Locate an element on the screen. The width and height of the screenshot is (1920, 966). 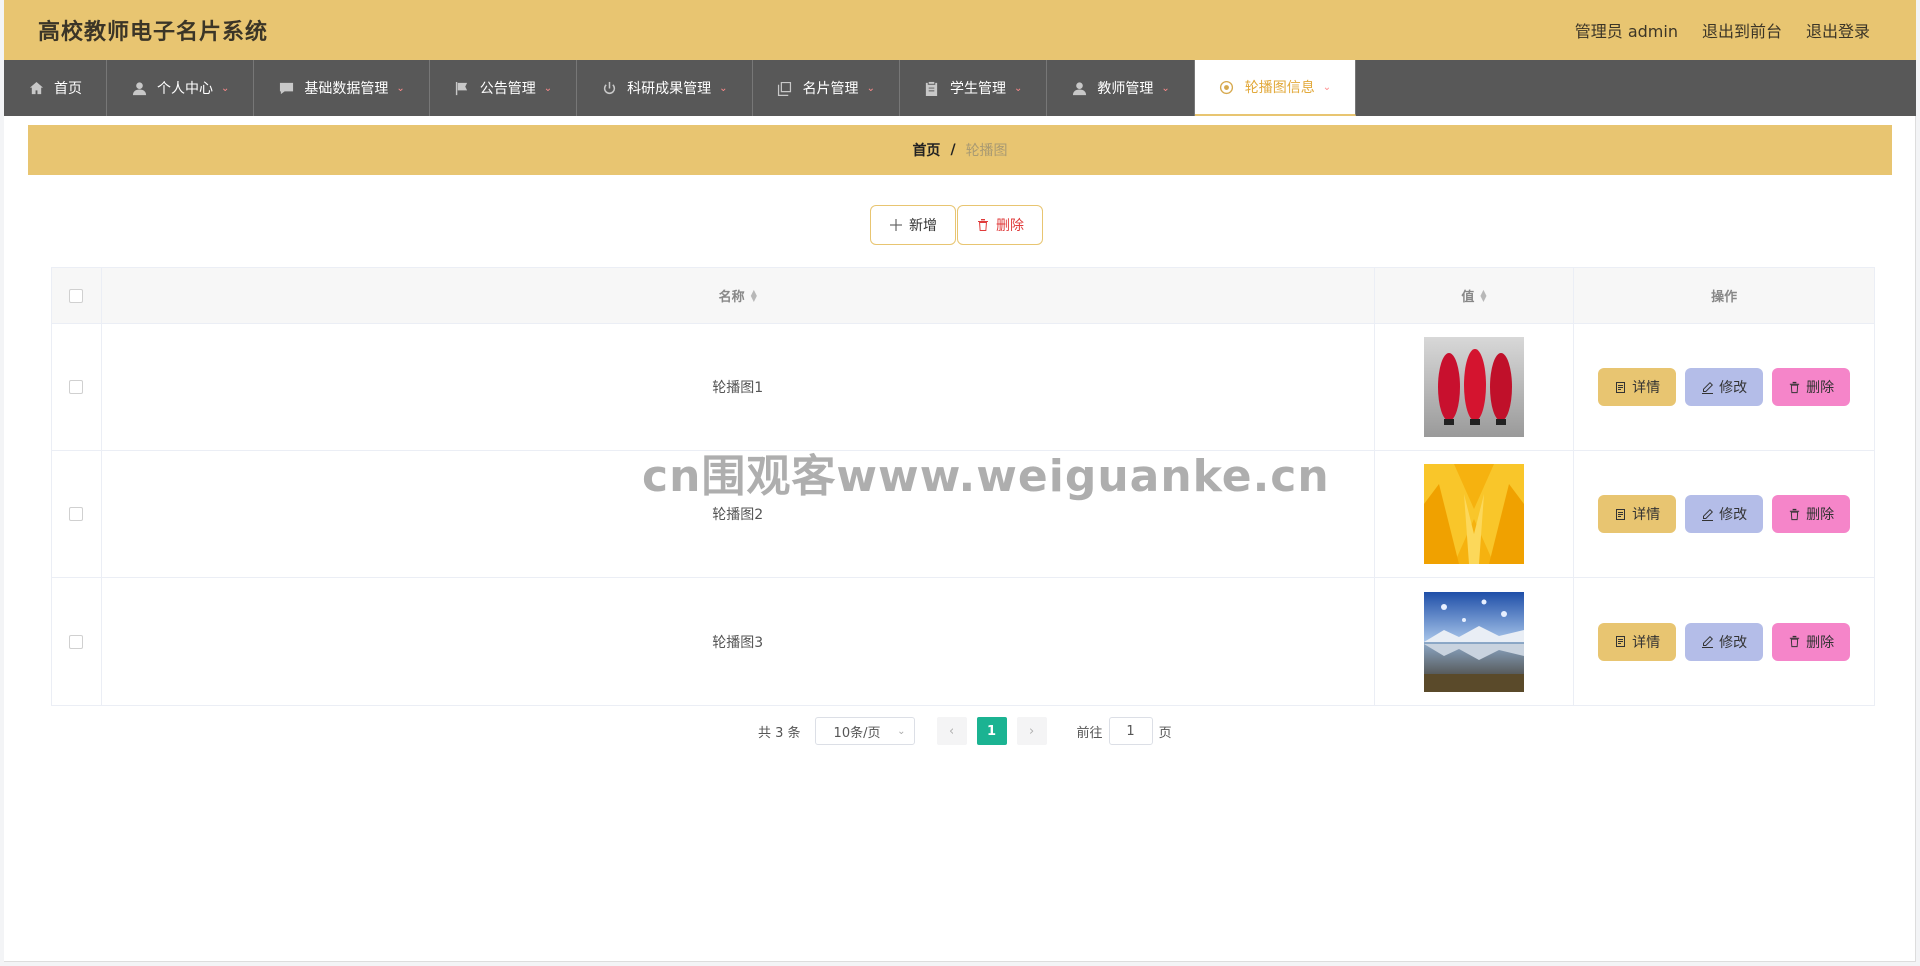
nav-label: 公告管理 is located at coordinates (507, 89).